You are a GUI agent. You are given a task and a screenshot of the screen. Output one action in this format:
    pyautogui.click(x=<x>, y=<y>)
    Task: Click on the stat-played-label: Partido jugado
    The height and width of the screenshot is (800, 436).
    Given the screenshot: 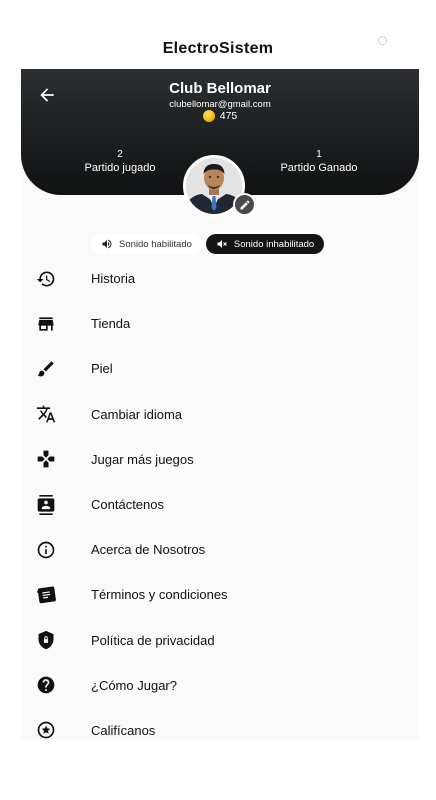 What is the action you would take?
    pyautogui.click(x=120, y=168)
    